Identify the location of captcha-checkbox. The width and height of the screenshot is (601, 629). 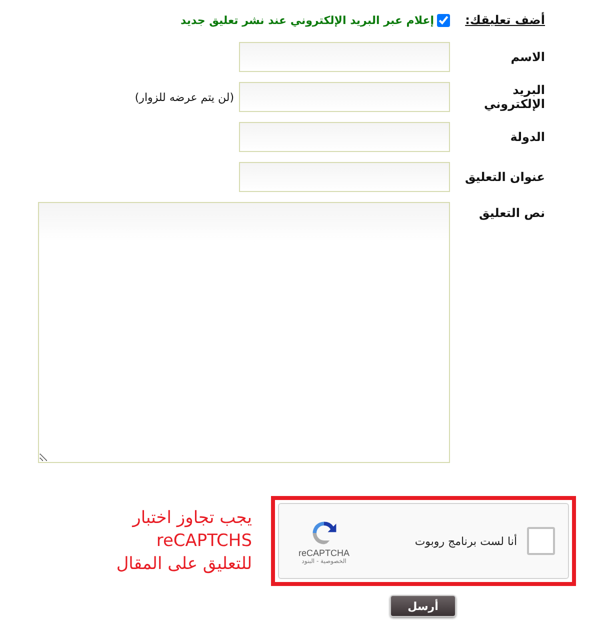
(541, 541).